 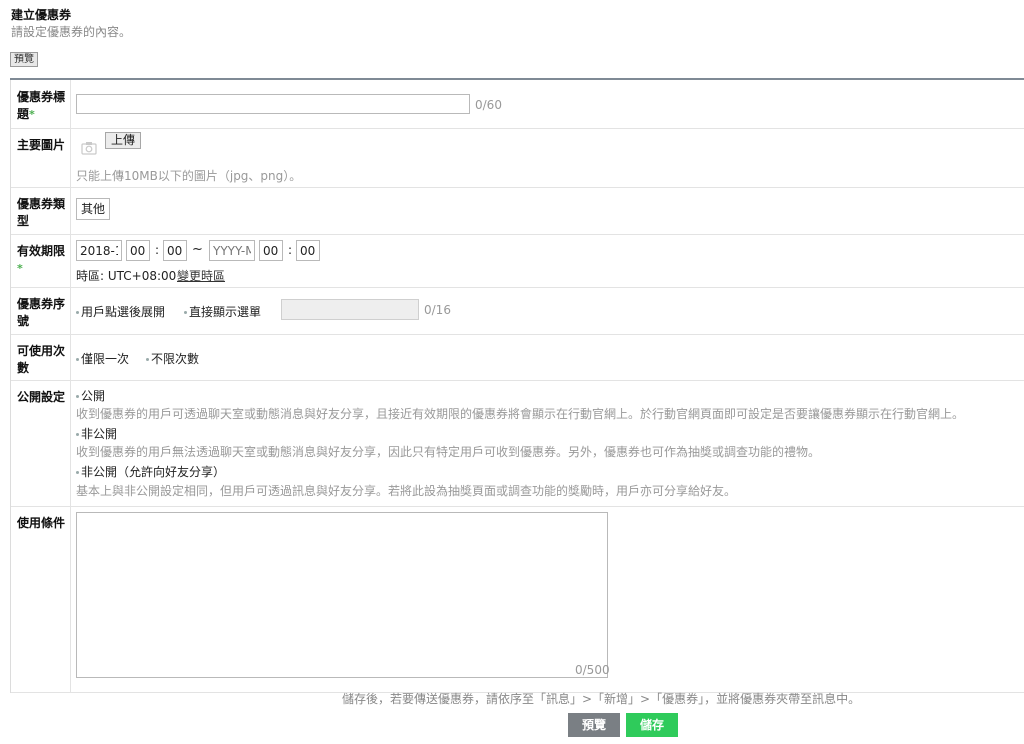 I want to click on save-button: 儲存, so click(x=652, y=725).